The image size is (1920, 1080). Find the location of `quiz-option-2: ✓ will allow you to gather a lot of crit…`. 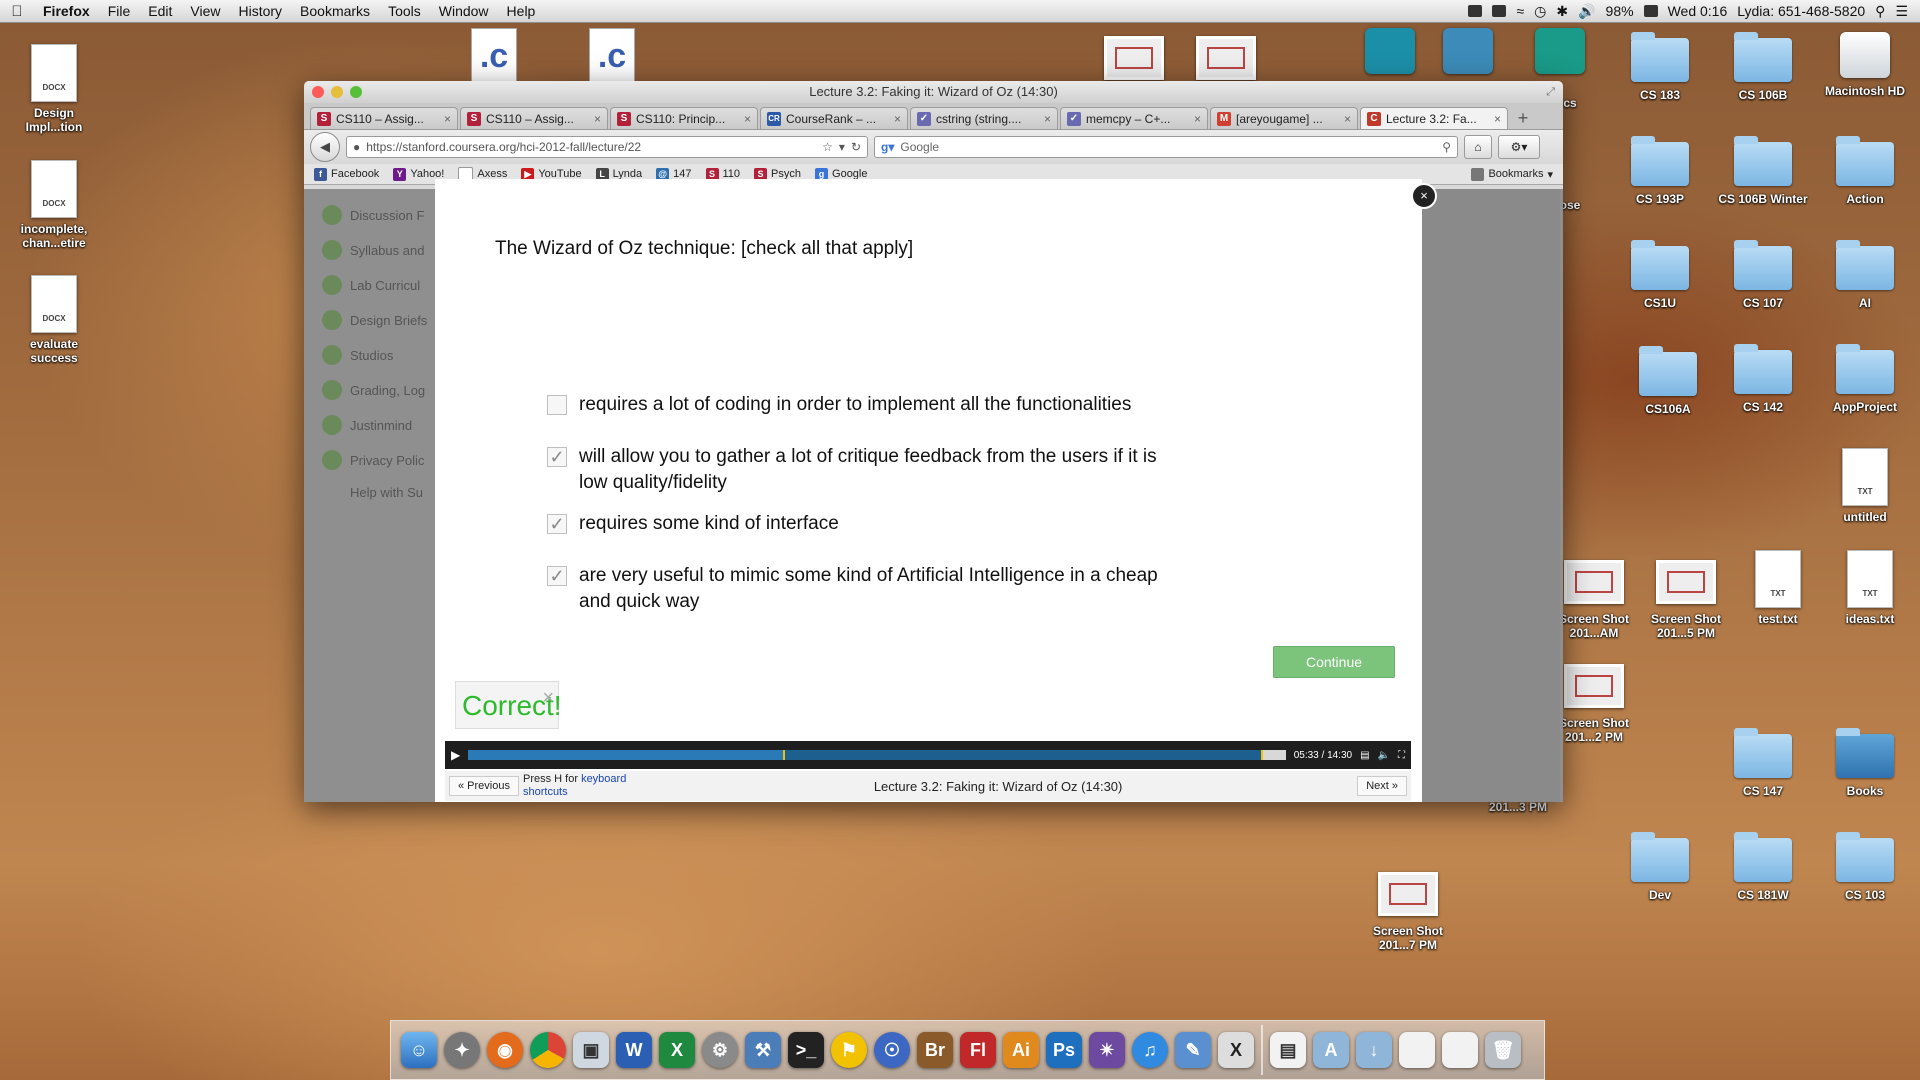

quiz-option-2: ✓ will allow you to gather a lot of crit… is located at coordinates (857, 470).